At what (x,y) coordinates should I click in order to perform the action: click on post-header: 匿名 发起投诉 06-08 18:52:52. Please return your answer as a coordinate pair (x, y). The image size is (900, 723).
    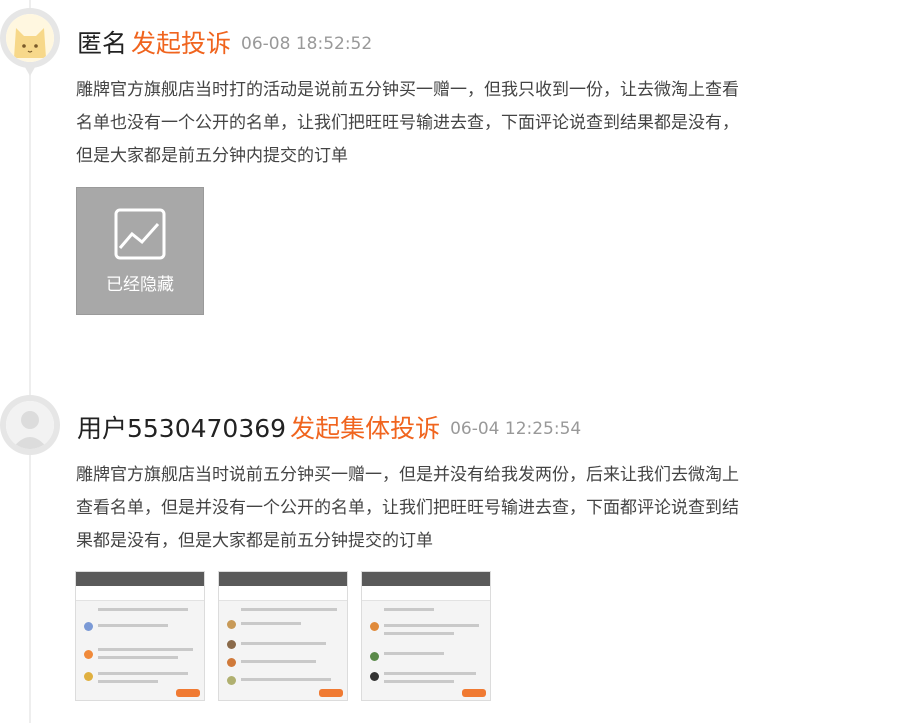
    Looking at the image, I should click on (224, 42).